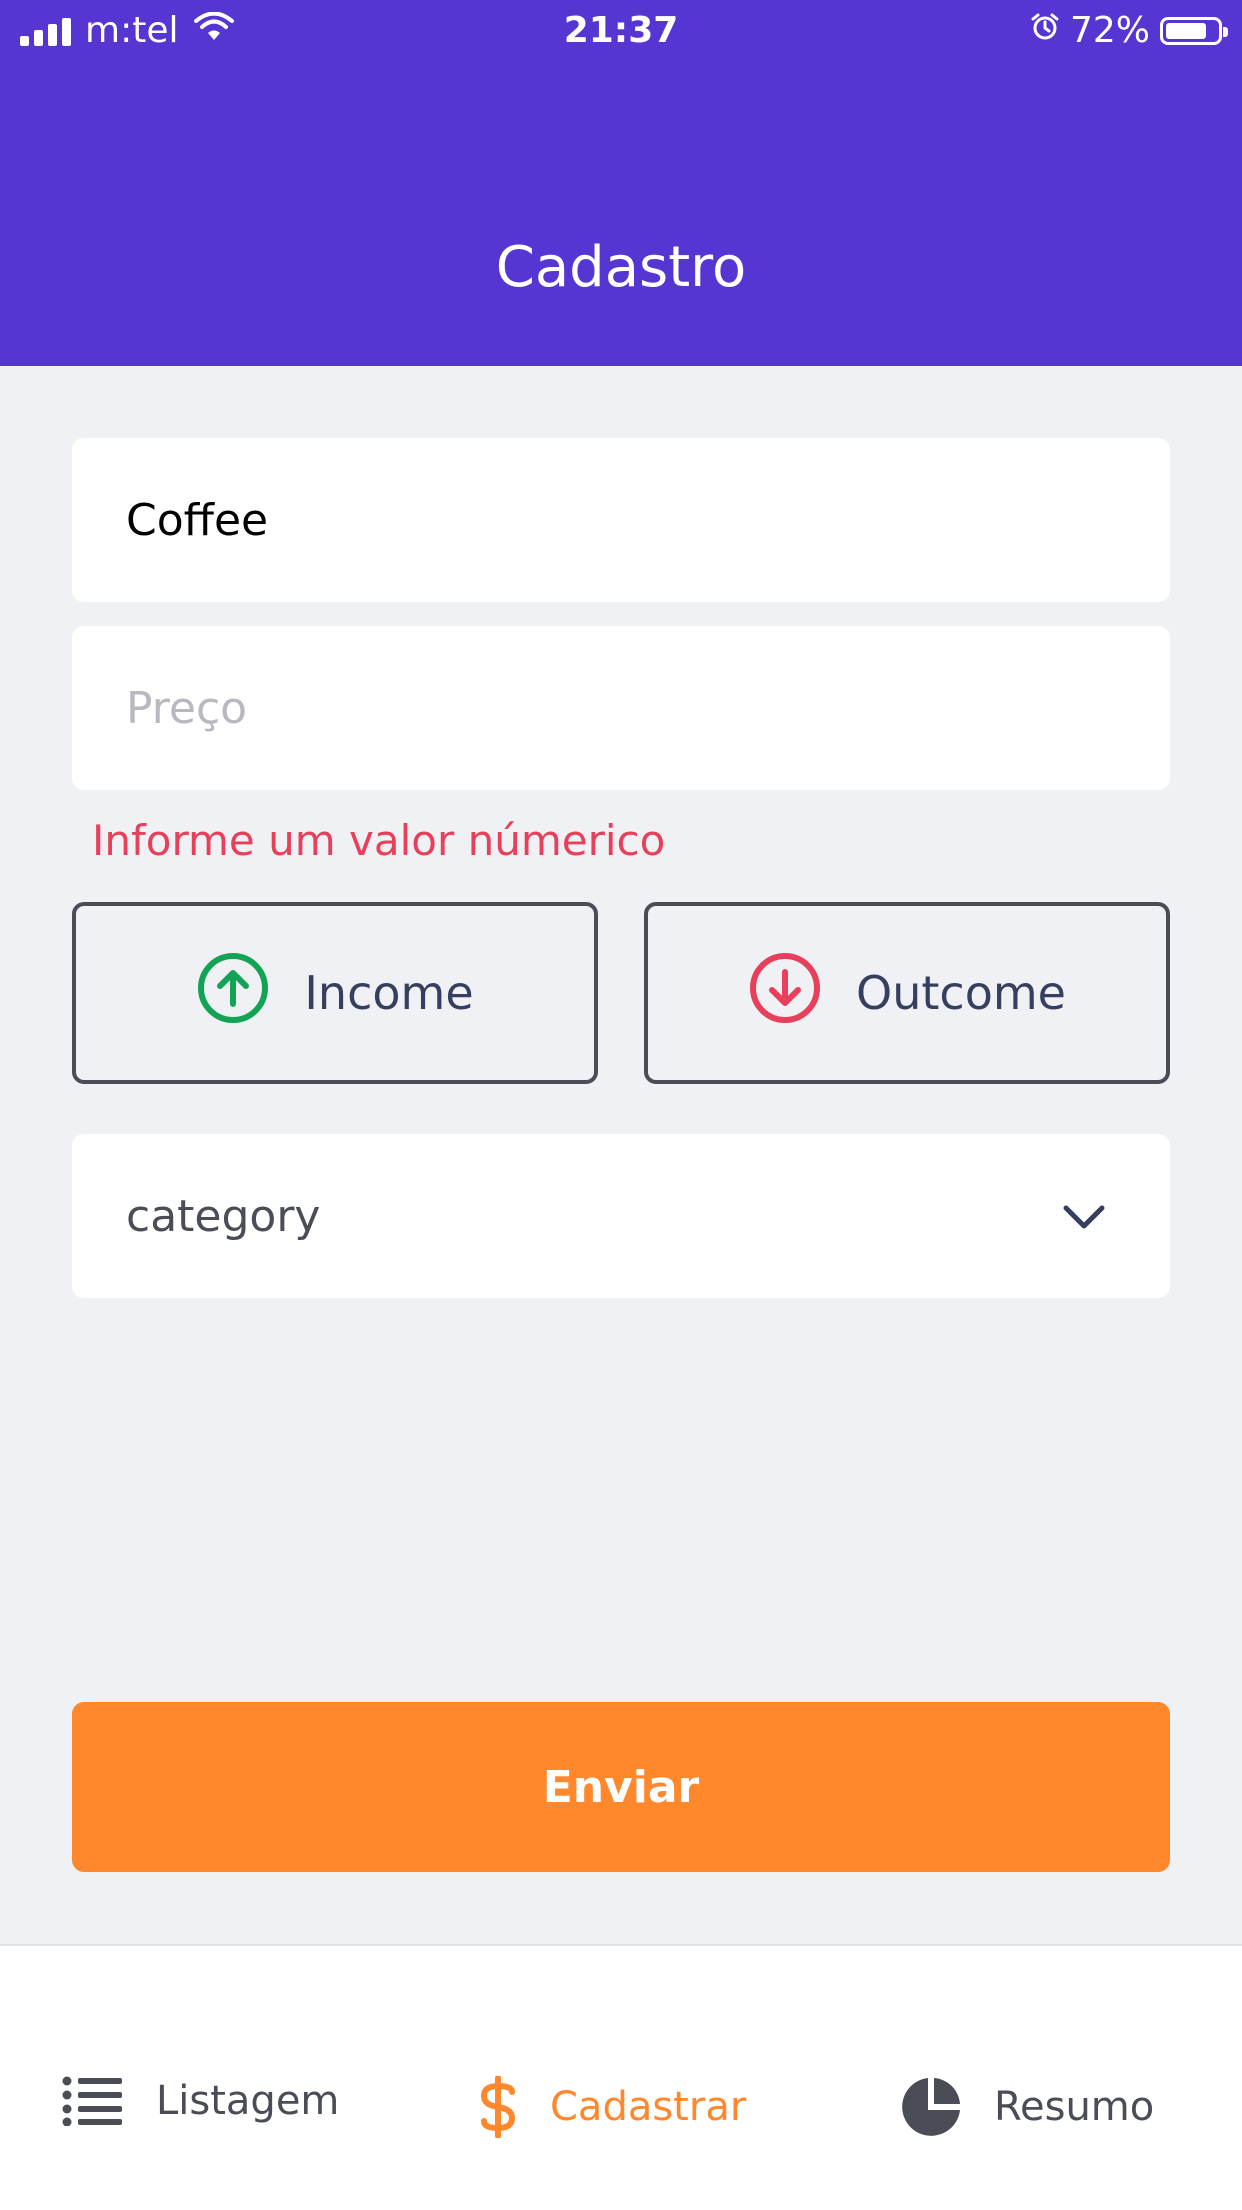 The height and width of the screenshot is (2210, 1242). Describe the element at coordinates (197, 520) in the screenshot. I see `name-input-value: Coffee` at that location.